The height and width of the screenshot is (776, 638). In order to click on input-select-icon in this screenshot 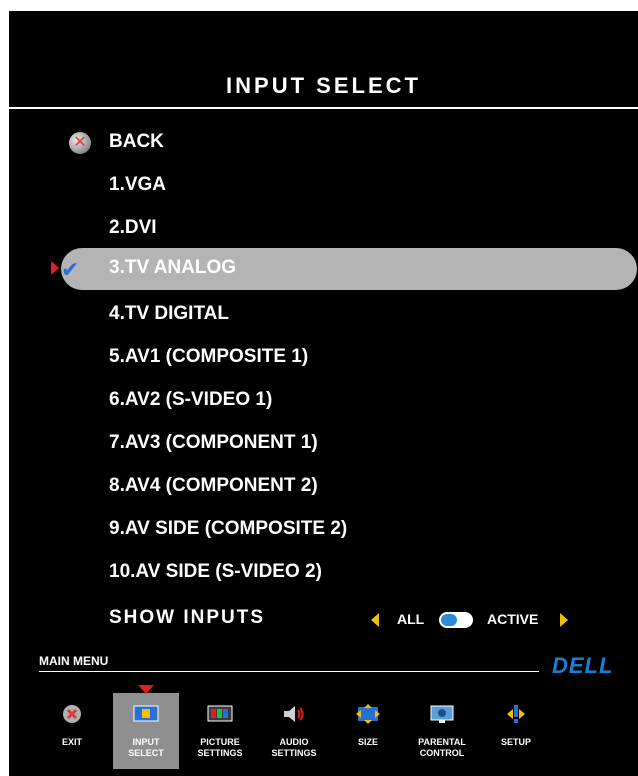, I will do `click(146, 713)`.